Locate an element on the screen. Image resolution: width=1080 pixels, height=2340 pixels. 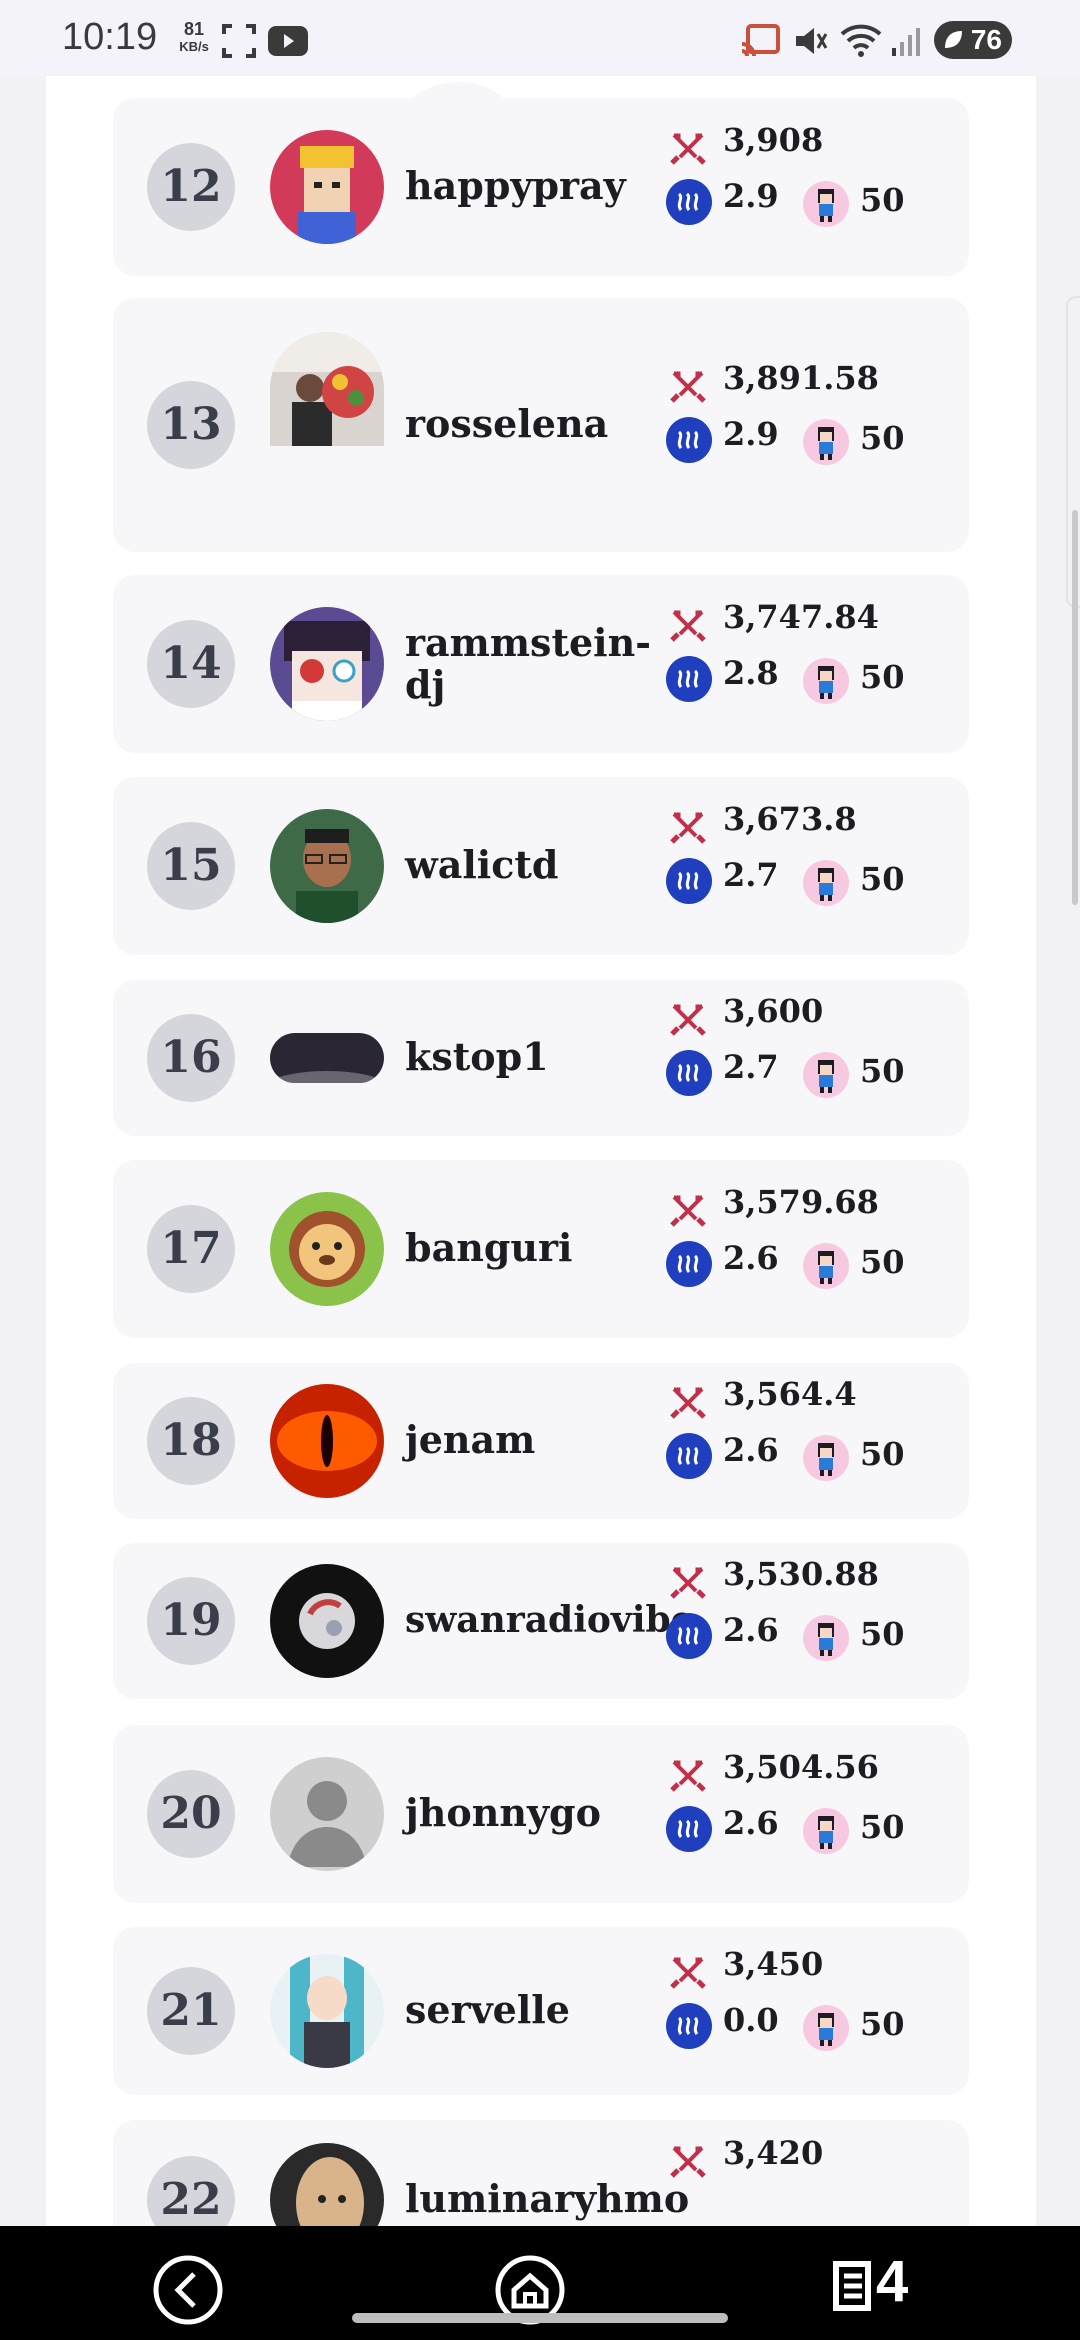
cast-icon is located at coordinates (760, 40).